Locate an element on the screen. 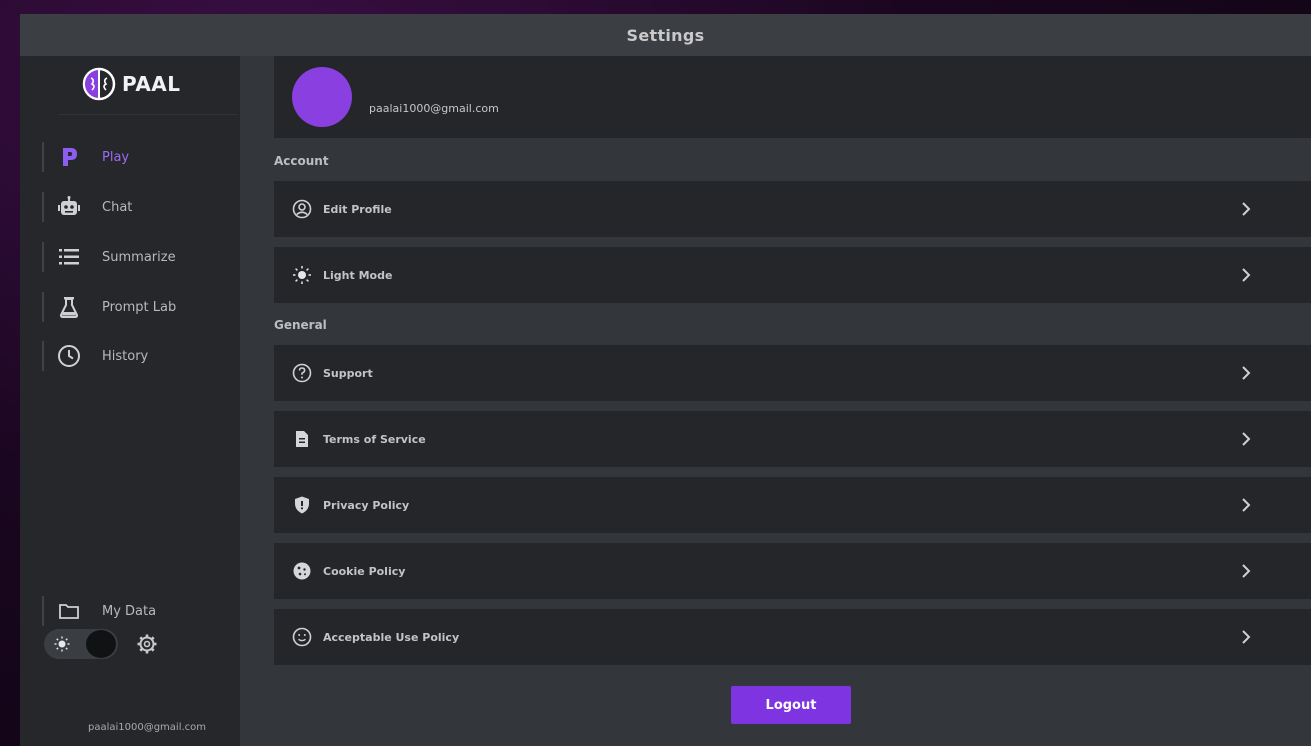  logo-divider is located at coordinates (148, 114).